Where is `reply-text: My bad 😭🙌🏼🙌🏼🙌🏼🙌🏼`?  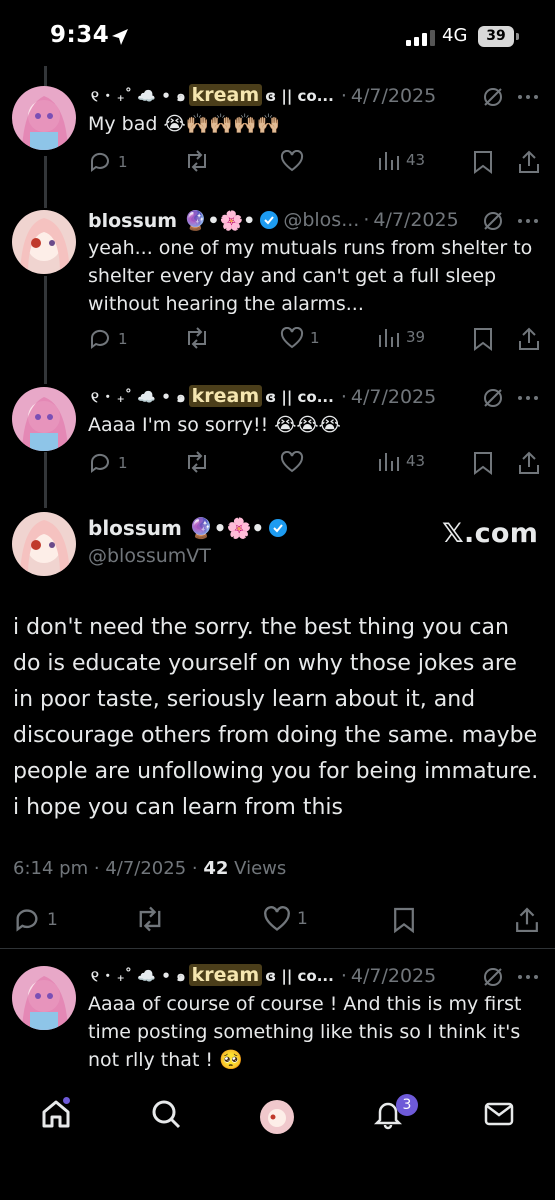 reply-text: My bad 😭🙌🏼🙌🏼🙌🏼🙌🏼 is located at coordinates (184, 124).